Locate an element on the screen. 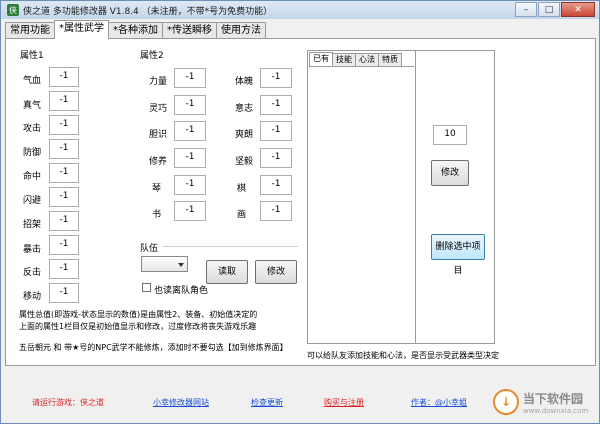  attr1-input-dodge: -1 is located at coordinates (64, 197).